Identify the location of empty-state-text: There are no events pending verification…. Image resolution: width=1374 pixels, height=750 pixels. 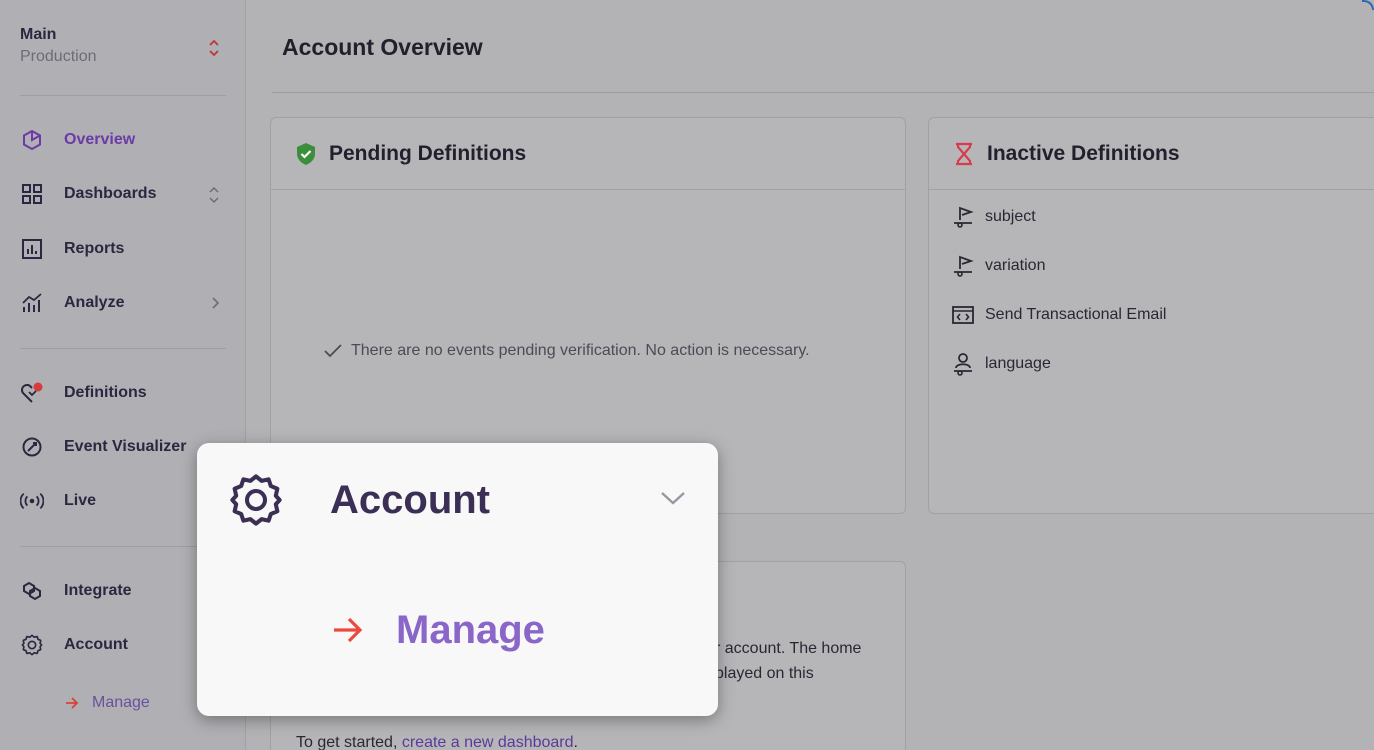
(580, 350).